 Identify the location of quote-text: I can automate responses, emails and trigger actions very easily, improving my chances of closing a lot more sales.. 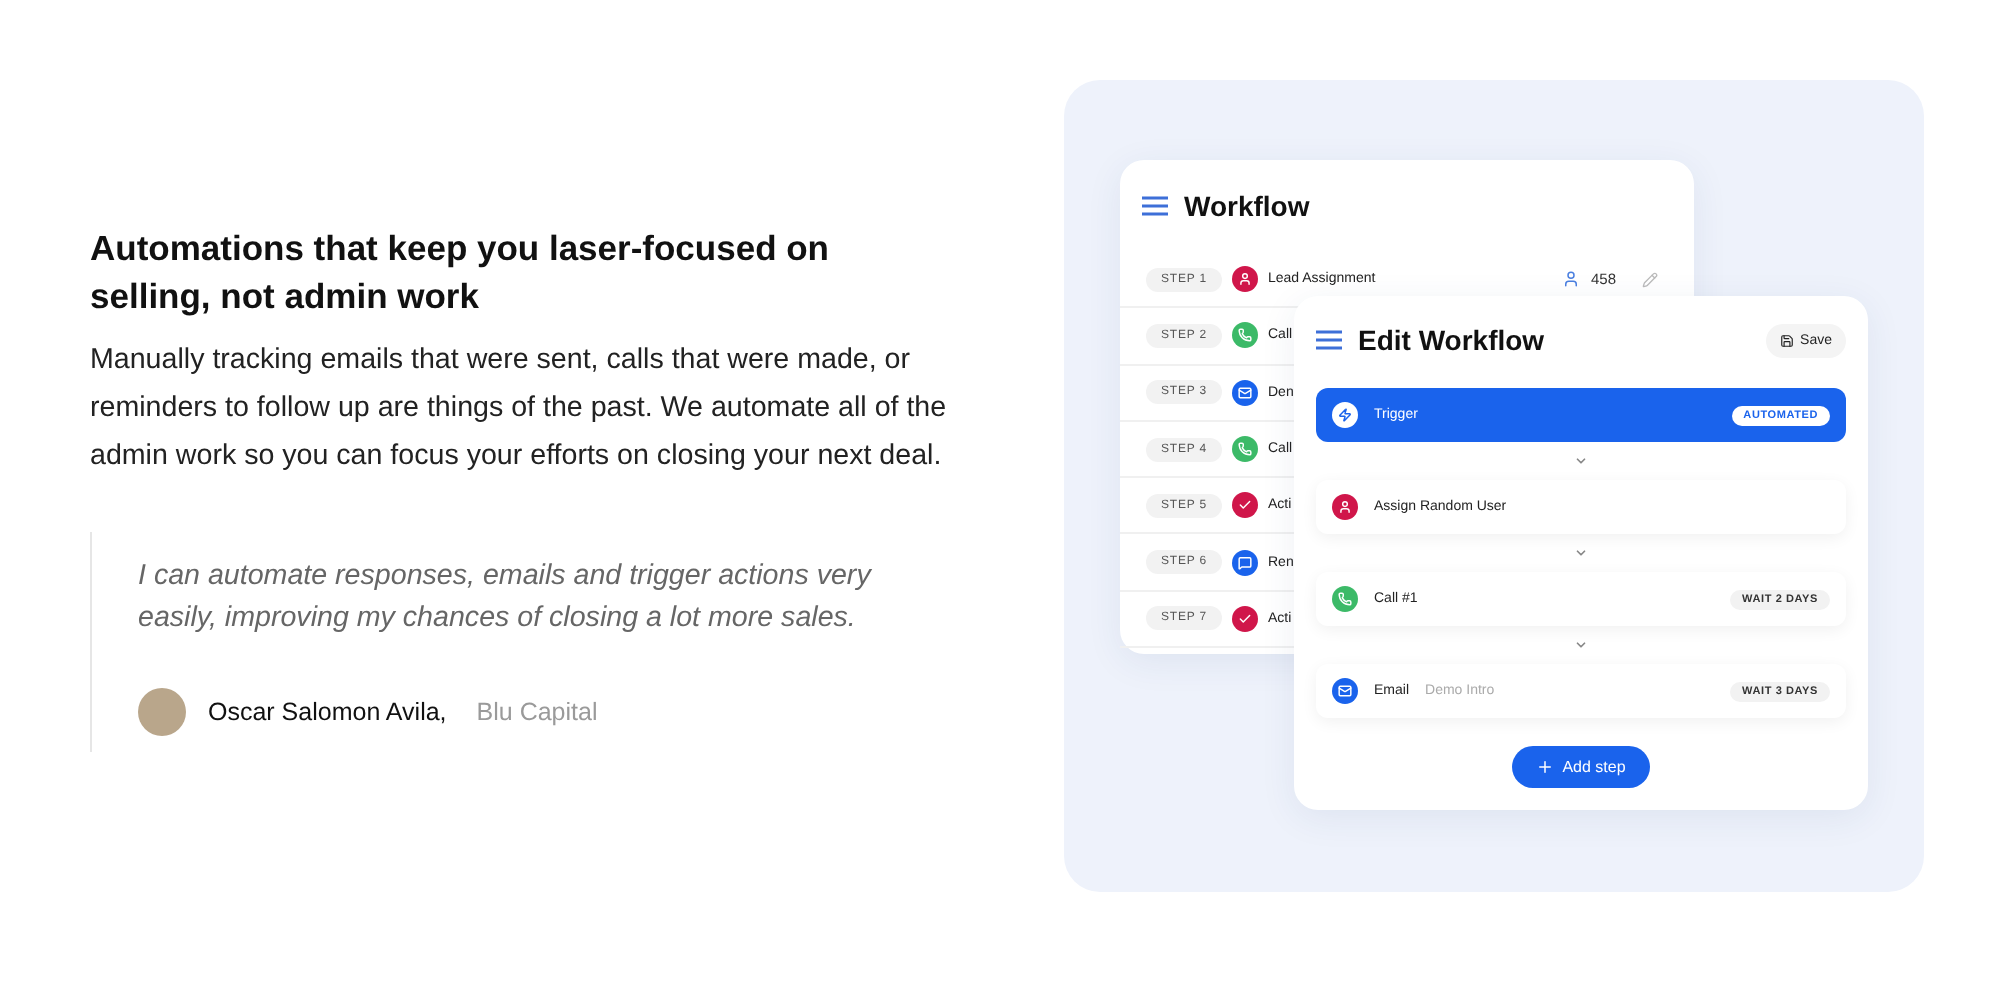
(506, 598).